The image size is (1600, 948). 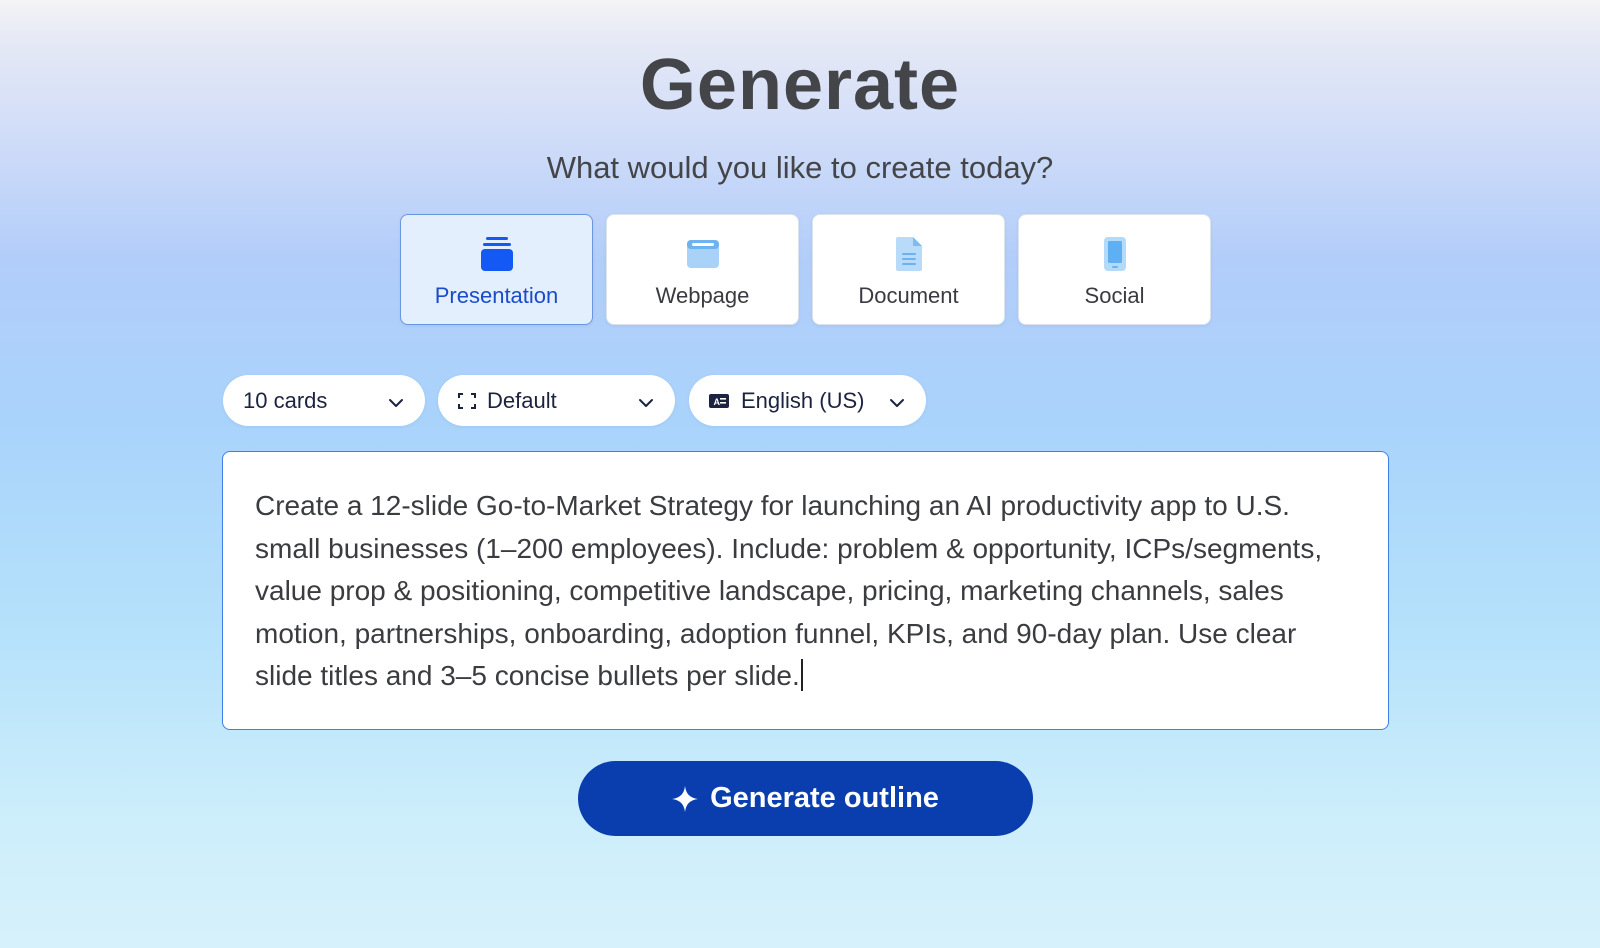 What do you see at coordinates (801, 675) in the screenshot?
I see `text-caret` at bounding box center [801, 675].